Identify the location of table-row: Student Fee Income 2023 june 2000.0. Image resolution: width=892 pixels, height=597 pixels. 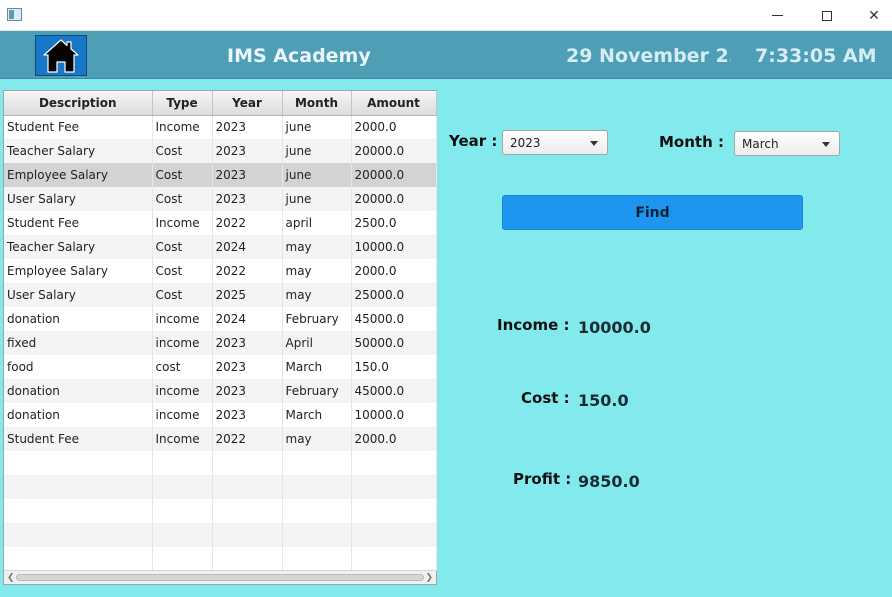
(220, 127).